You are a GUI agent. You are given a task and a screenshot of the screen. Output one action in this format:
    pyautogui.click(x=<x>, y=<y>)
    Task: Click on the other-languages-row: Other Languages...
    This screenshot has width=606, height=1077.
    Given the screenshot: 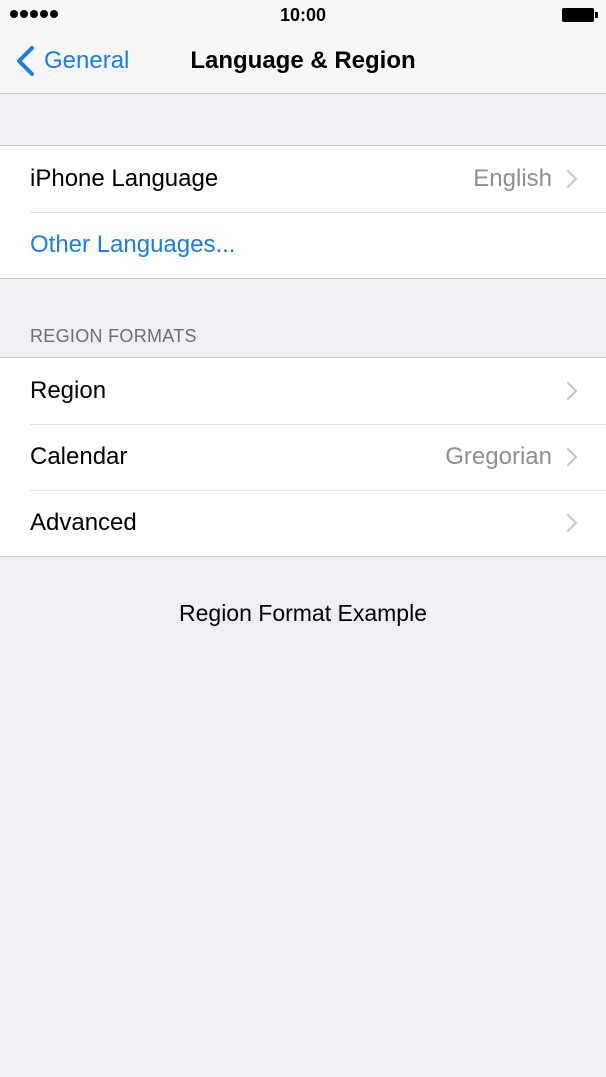 What is the action you would take?
    pyautogui.click(x=303, y=245)
    